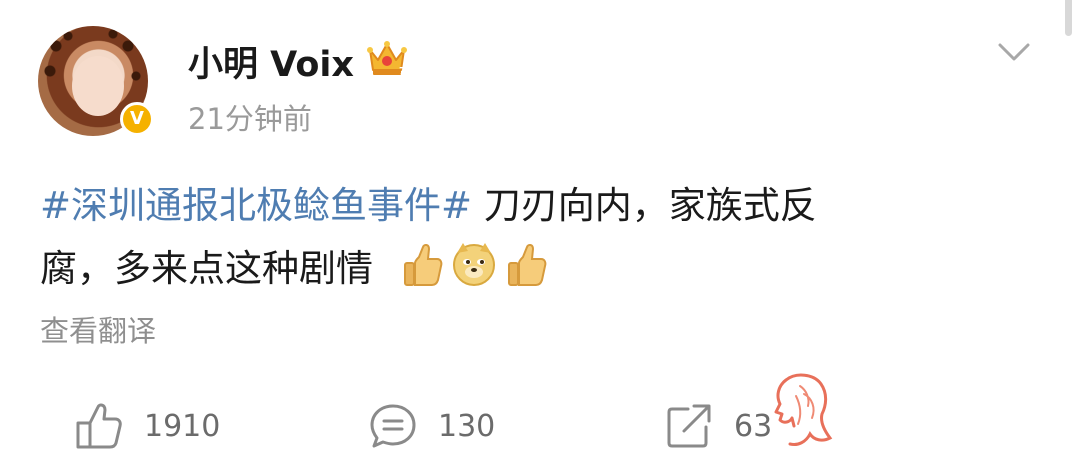 The image size is (1080, 462). I want to click on like-button: 1910, so click(147, 426).